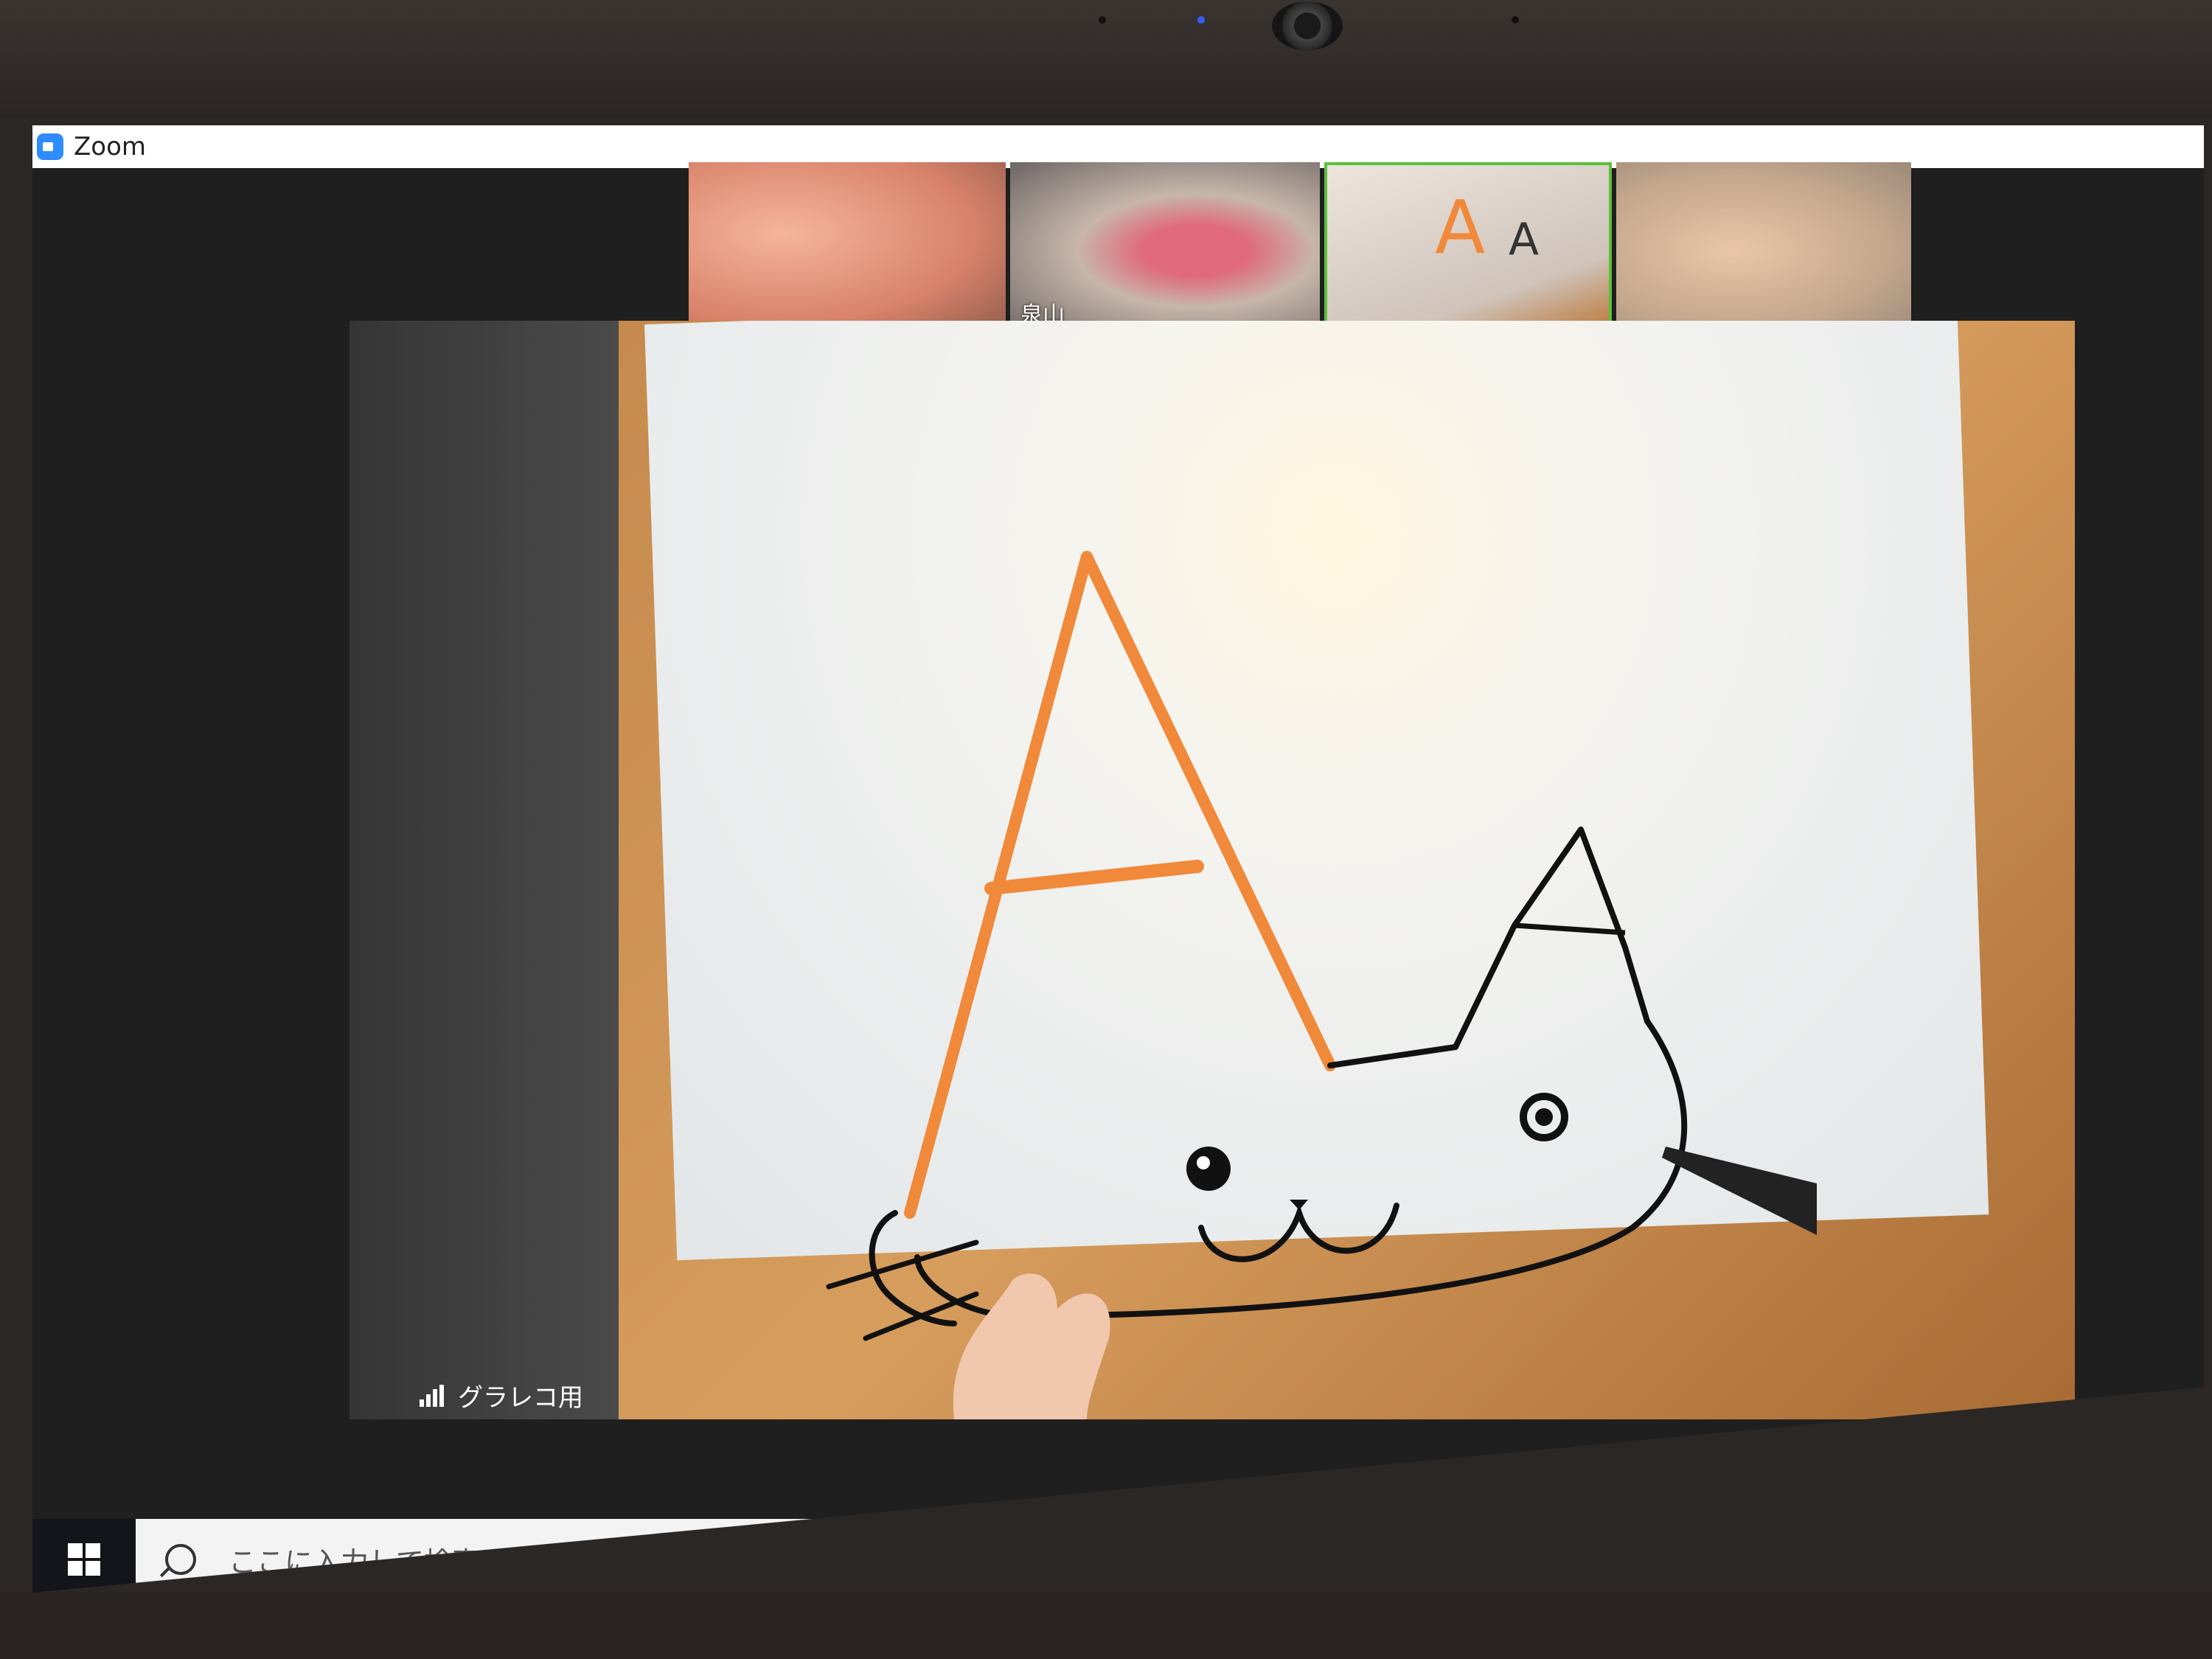  I want to click on cat-mouth, so click(1298, 1232).